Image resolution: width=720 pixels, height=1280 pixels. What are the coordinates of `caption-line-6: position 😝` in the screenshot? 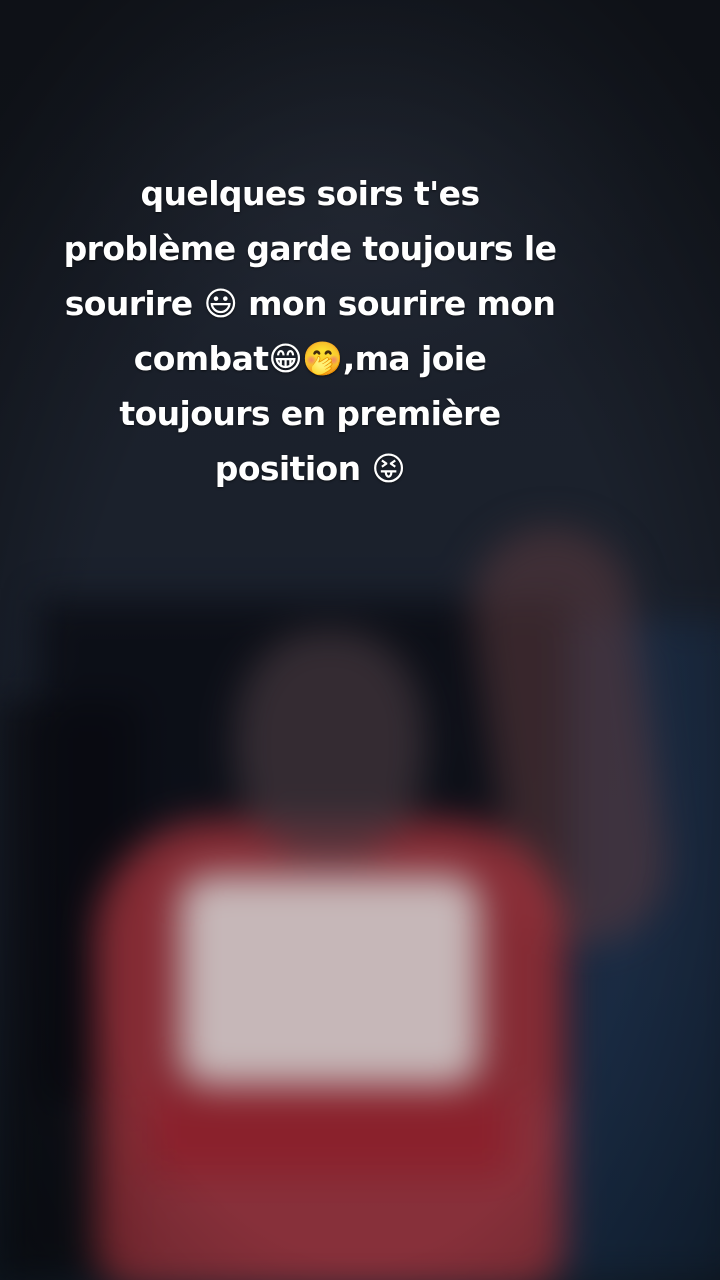 It's located at (310, 468).